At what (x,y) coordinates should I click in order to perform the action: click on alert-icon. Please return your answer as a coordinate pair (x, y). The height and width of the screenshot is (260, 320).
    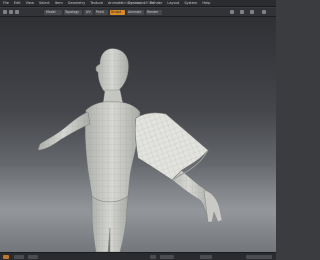
    Looking at the image, I should click on (6, 257).